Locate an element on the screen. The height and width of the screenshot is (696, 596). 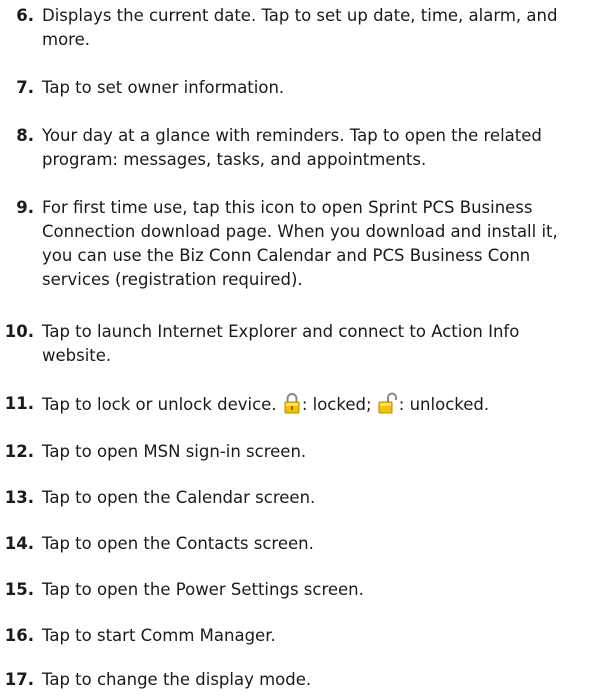
item-text: Tap to change the display mode. is located at coordinates (177, 679).